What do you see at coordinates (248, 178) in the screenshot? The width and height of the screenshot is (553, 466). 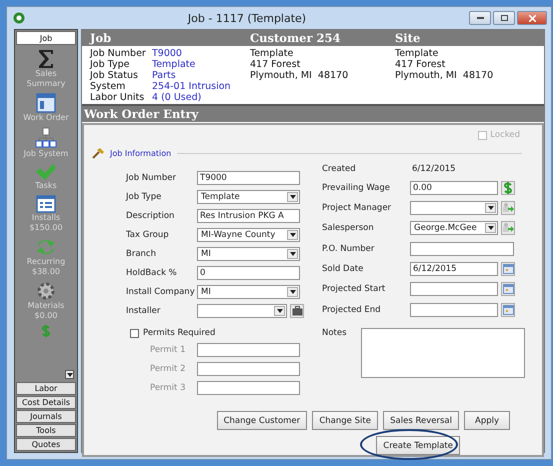 I see `text-field: T9000` at bounding box center [248, 178].